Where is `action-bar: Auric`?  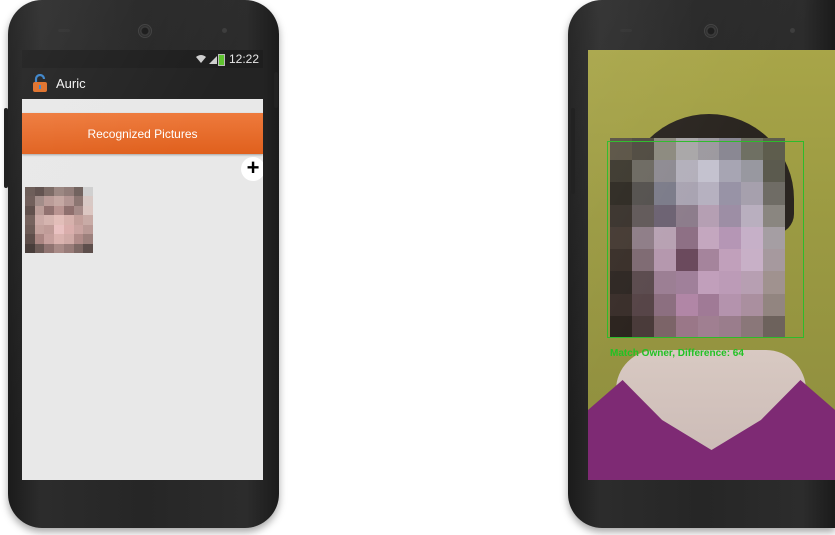
action-bar: Auric is located at coordinates (142, 83).